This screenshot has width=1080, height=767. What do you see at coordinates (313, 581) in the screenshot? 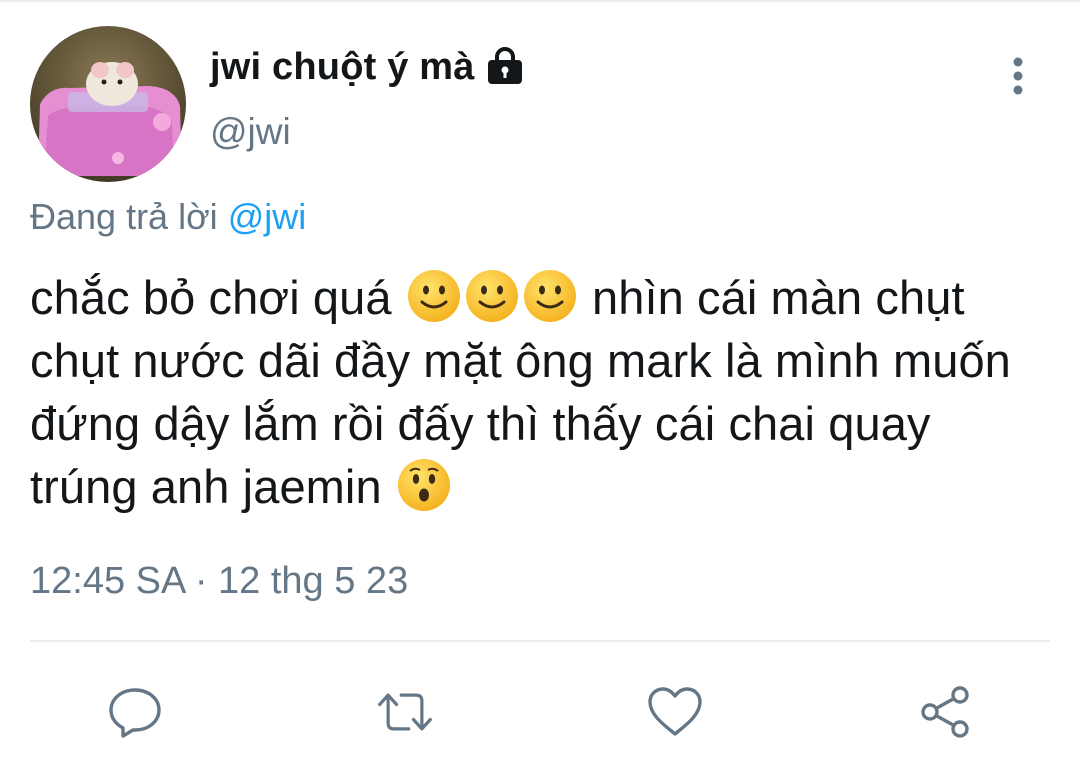
I see `tweet-date: 12 thg 5 23` at bounding box center [313, 581].